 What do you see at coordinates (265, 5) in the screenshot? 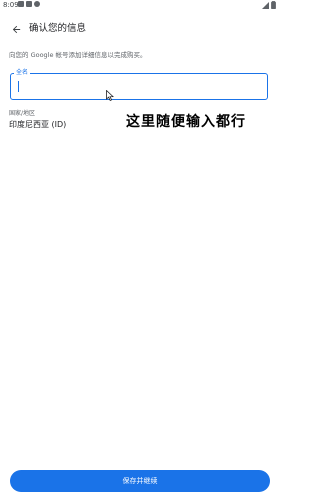
I see `signal-icon` at bounding box center [265, 5].